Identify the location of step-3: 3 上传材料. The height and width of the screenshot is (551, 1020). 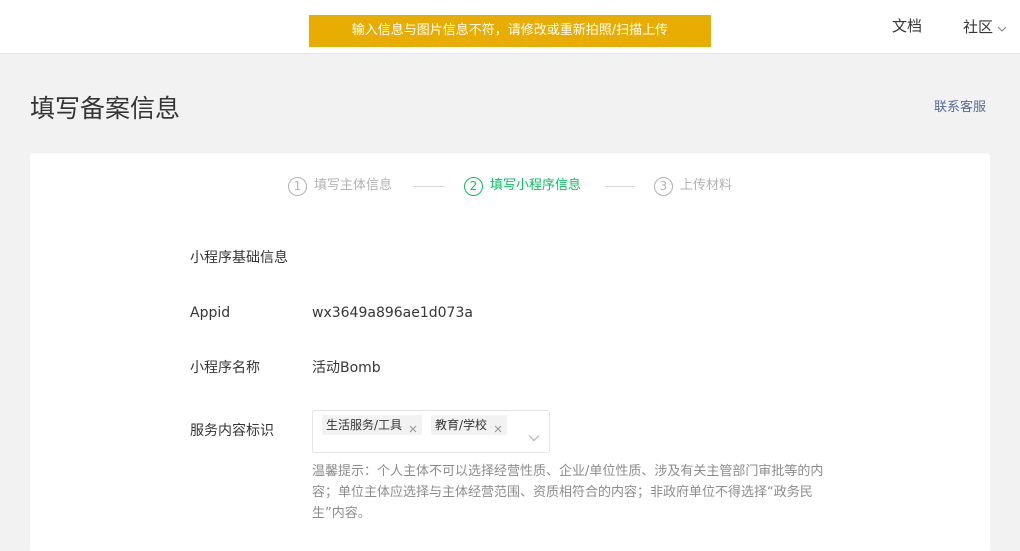
(693, 186).